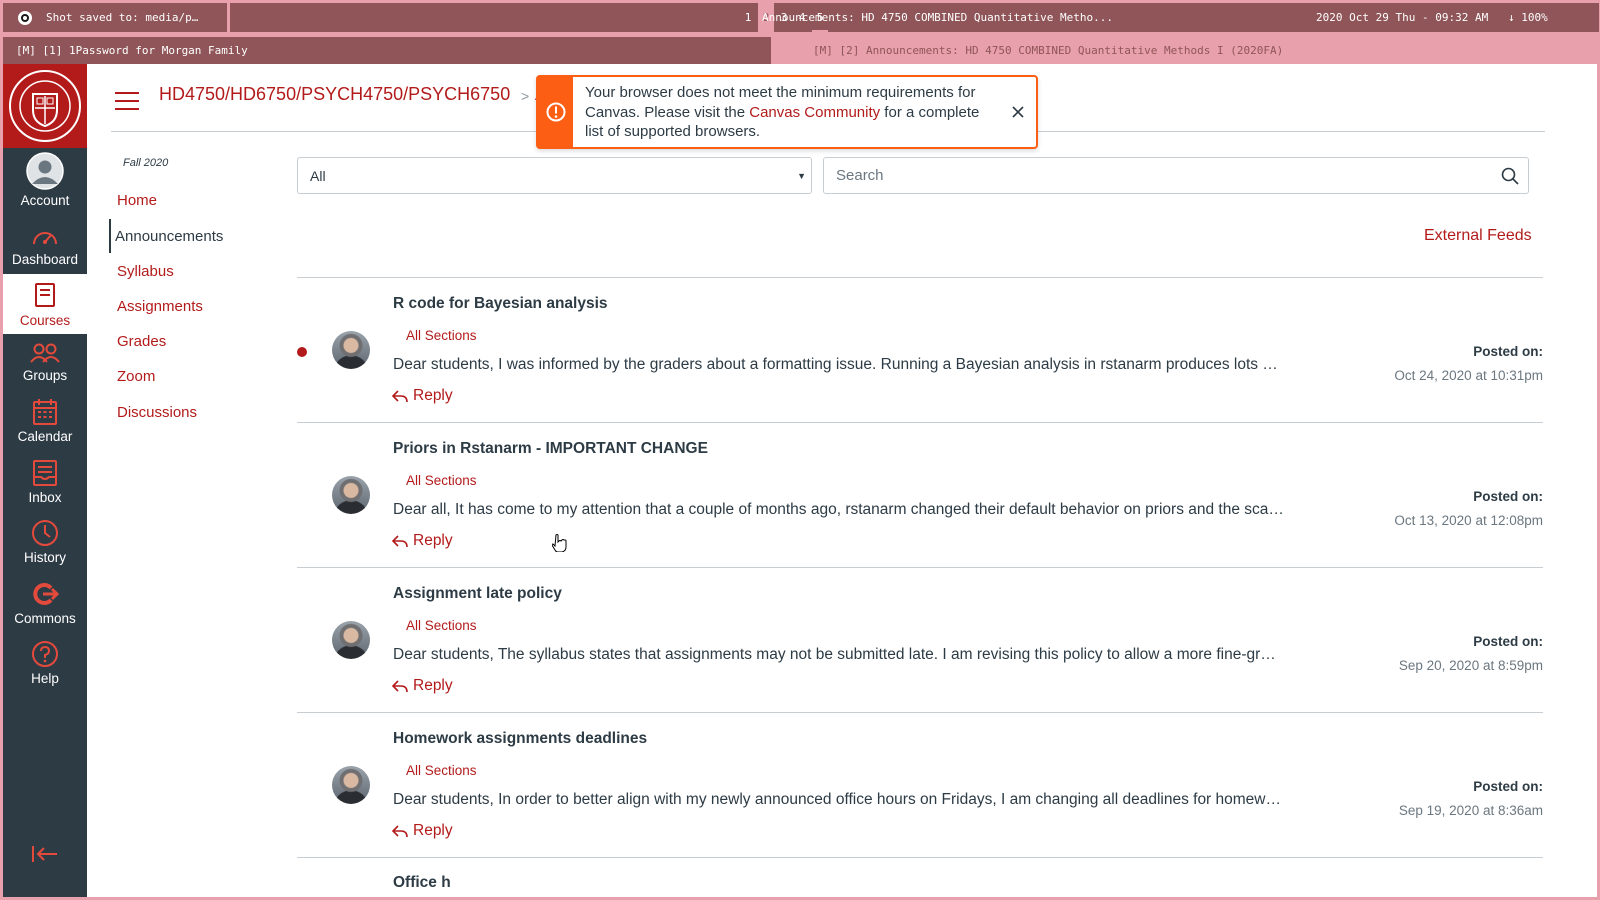 The image size is (1600, 900). I want to click on nav-account: Account, so click(45, 180).